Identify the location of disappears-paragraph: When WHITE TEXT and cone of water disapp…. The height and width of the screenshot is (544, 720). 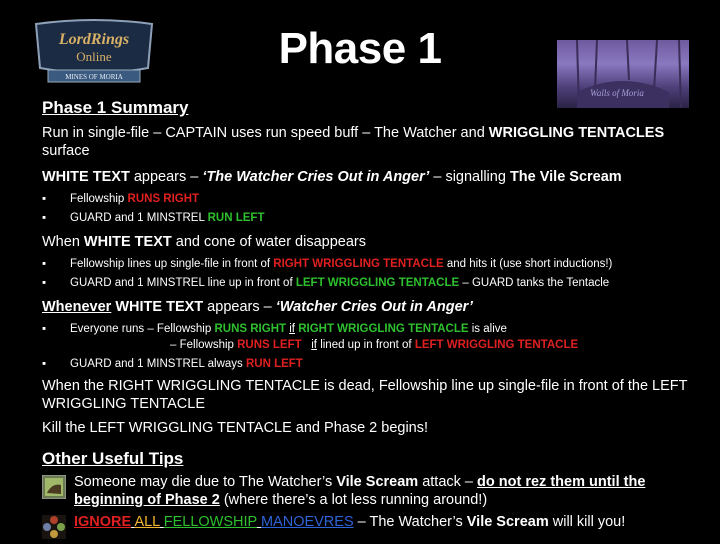
(372, 242).